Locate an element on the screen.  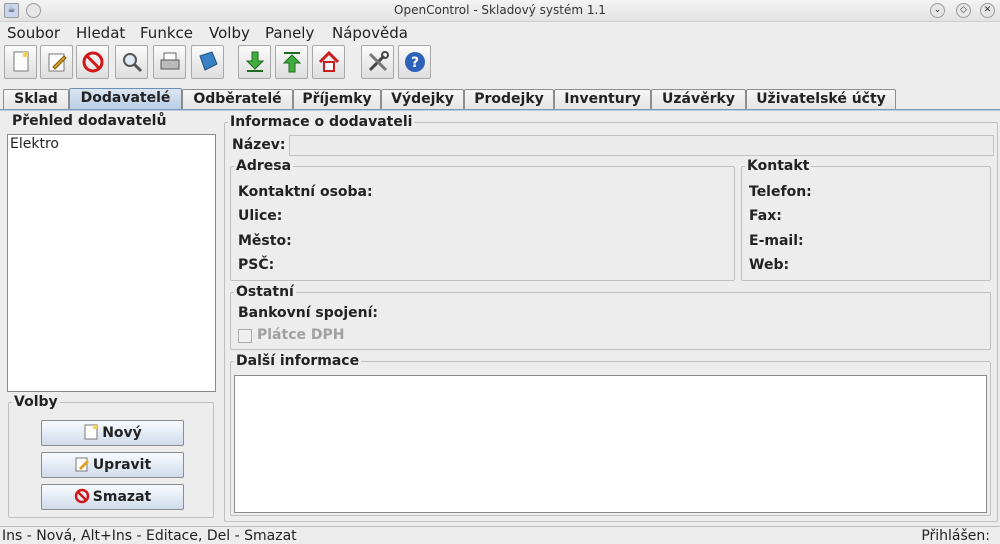
home-button is located at coordinates (328, 62).